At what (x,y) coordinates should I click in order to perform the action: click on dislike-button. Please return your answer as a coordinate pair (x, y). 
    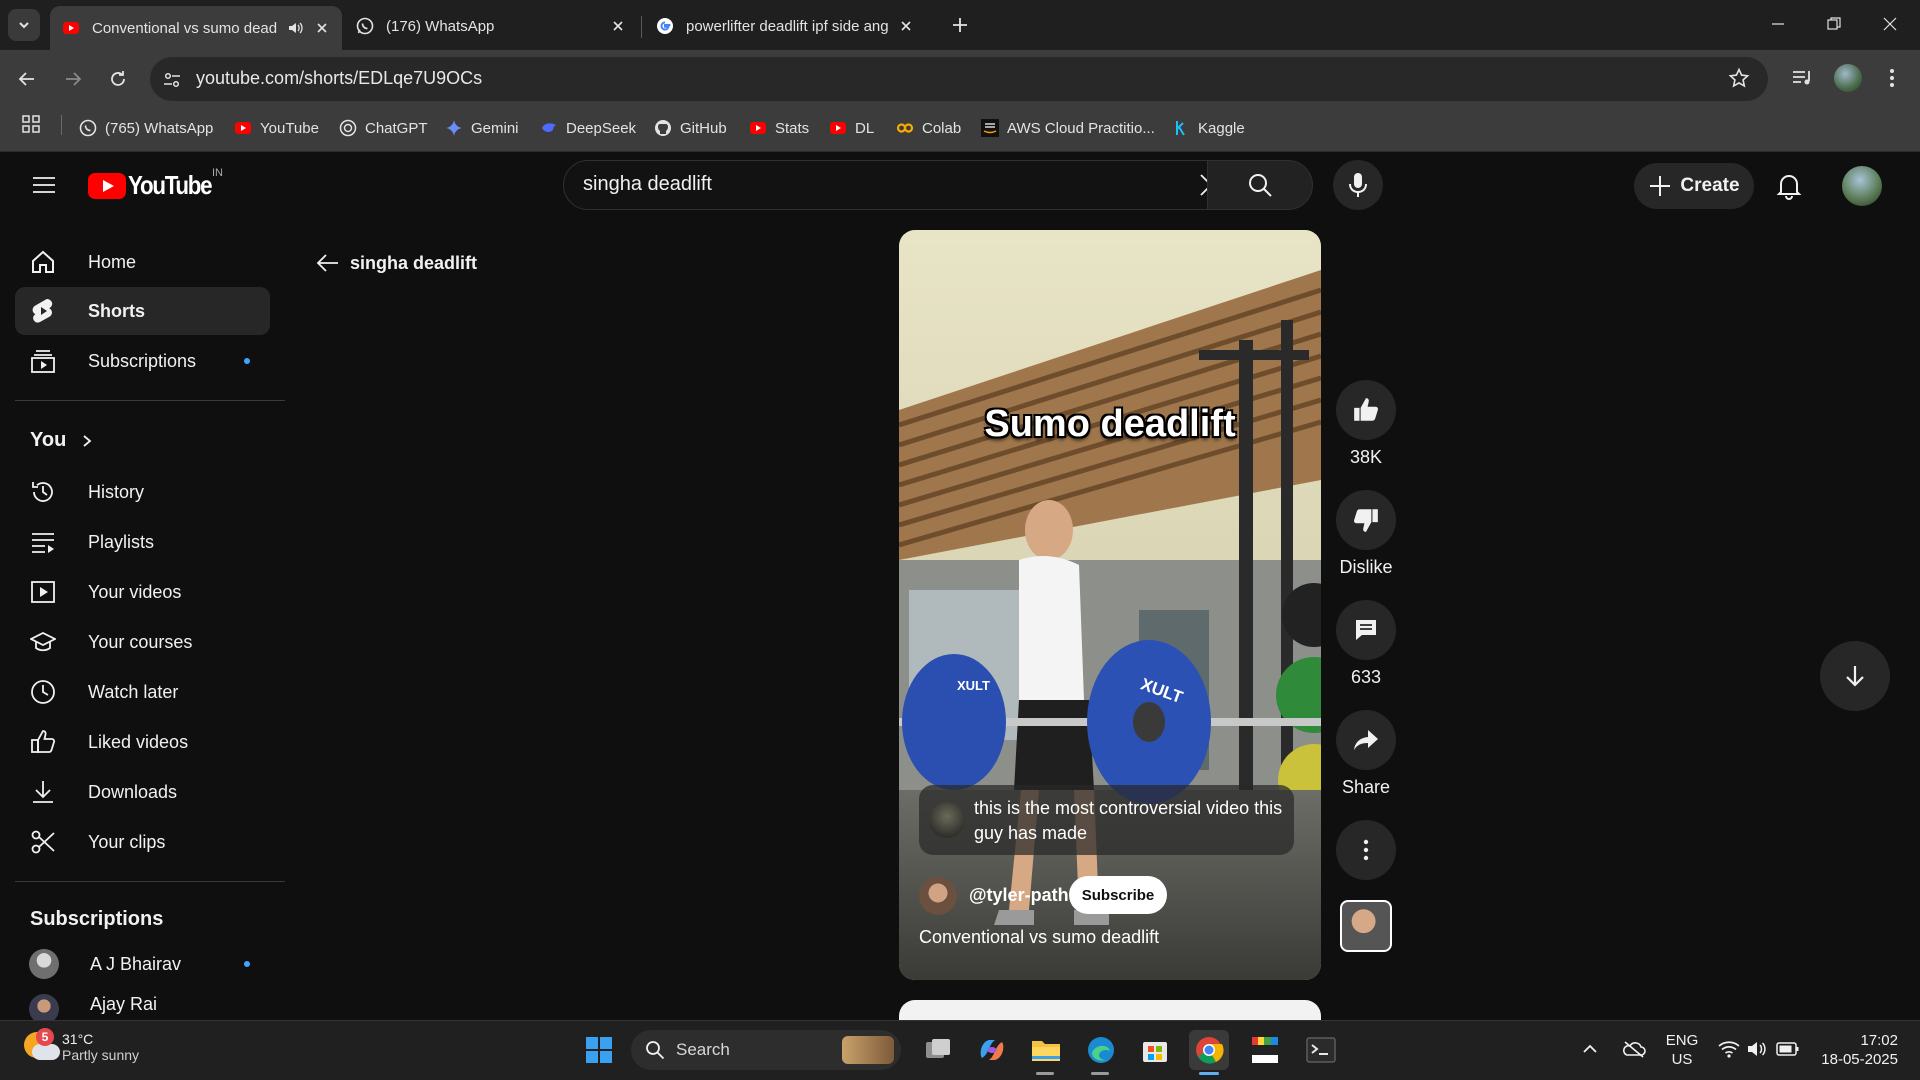
    Looking at the image, I should click on (1366, 520).